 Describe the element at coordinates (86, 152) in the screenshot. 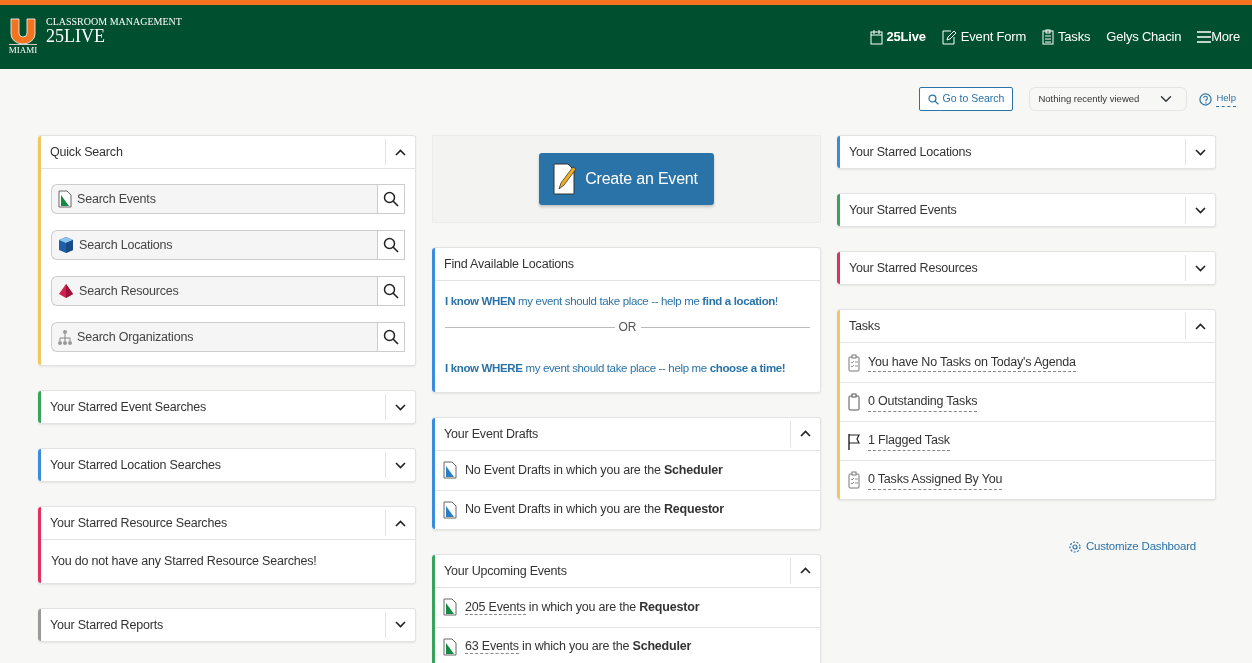

I see `panel-title: Quick Search` at that location.